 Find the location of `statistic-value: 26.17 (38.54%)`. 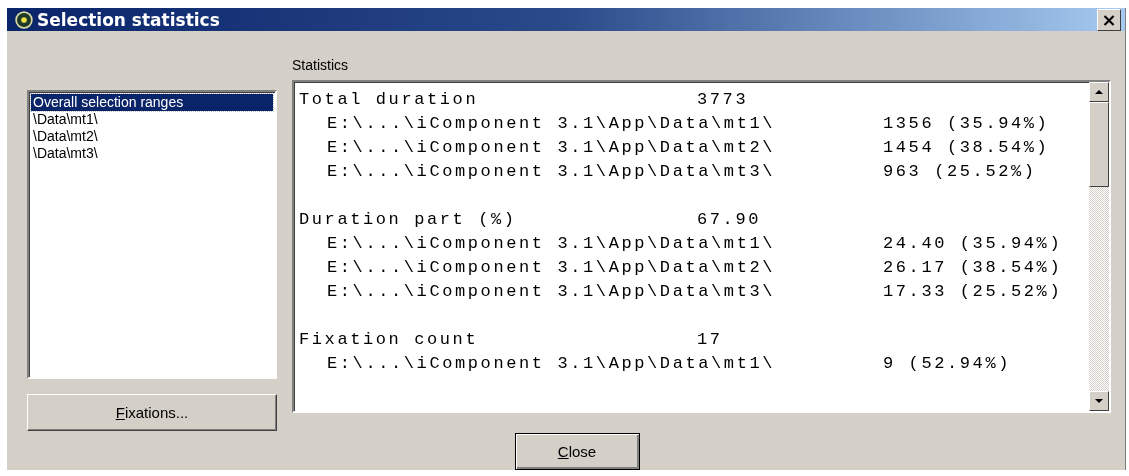

statistic-value: 26.17 (38.54%) is located at coordinates (973, 267).